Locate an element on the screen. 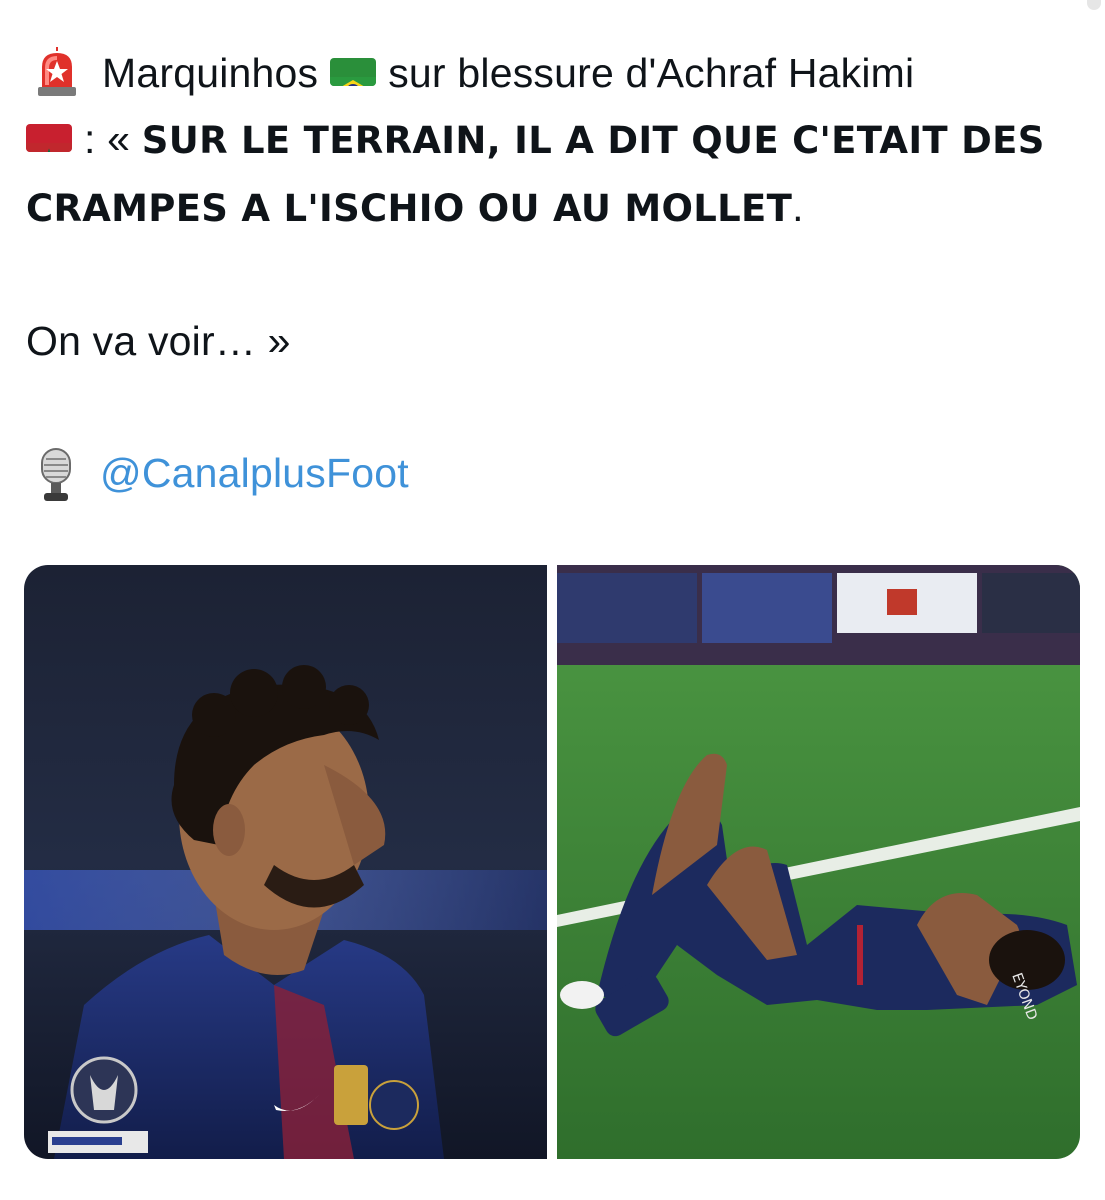 This screenshot has height=1200, width=1105. studio-microphone-icon is located at coordinates (56, 476).